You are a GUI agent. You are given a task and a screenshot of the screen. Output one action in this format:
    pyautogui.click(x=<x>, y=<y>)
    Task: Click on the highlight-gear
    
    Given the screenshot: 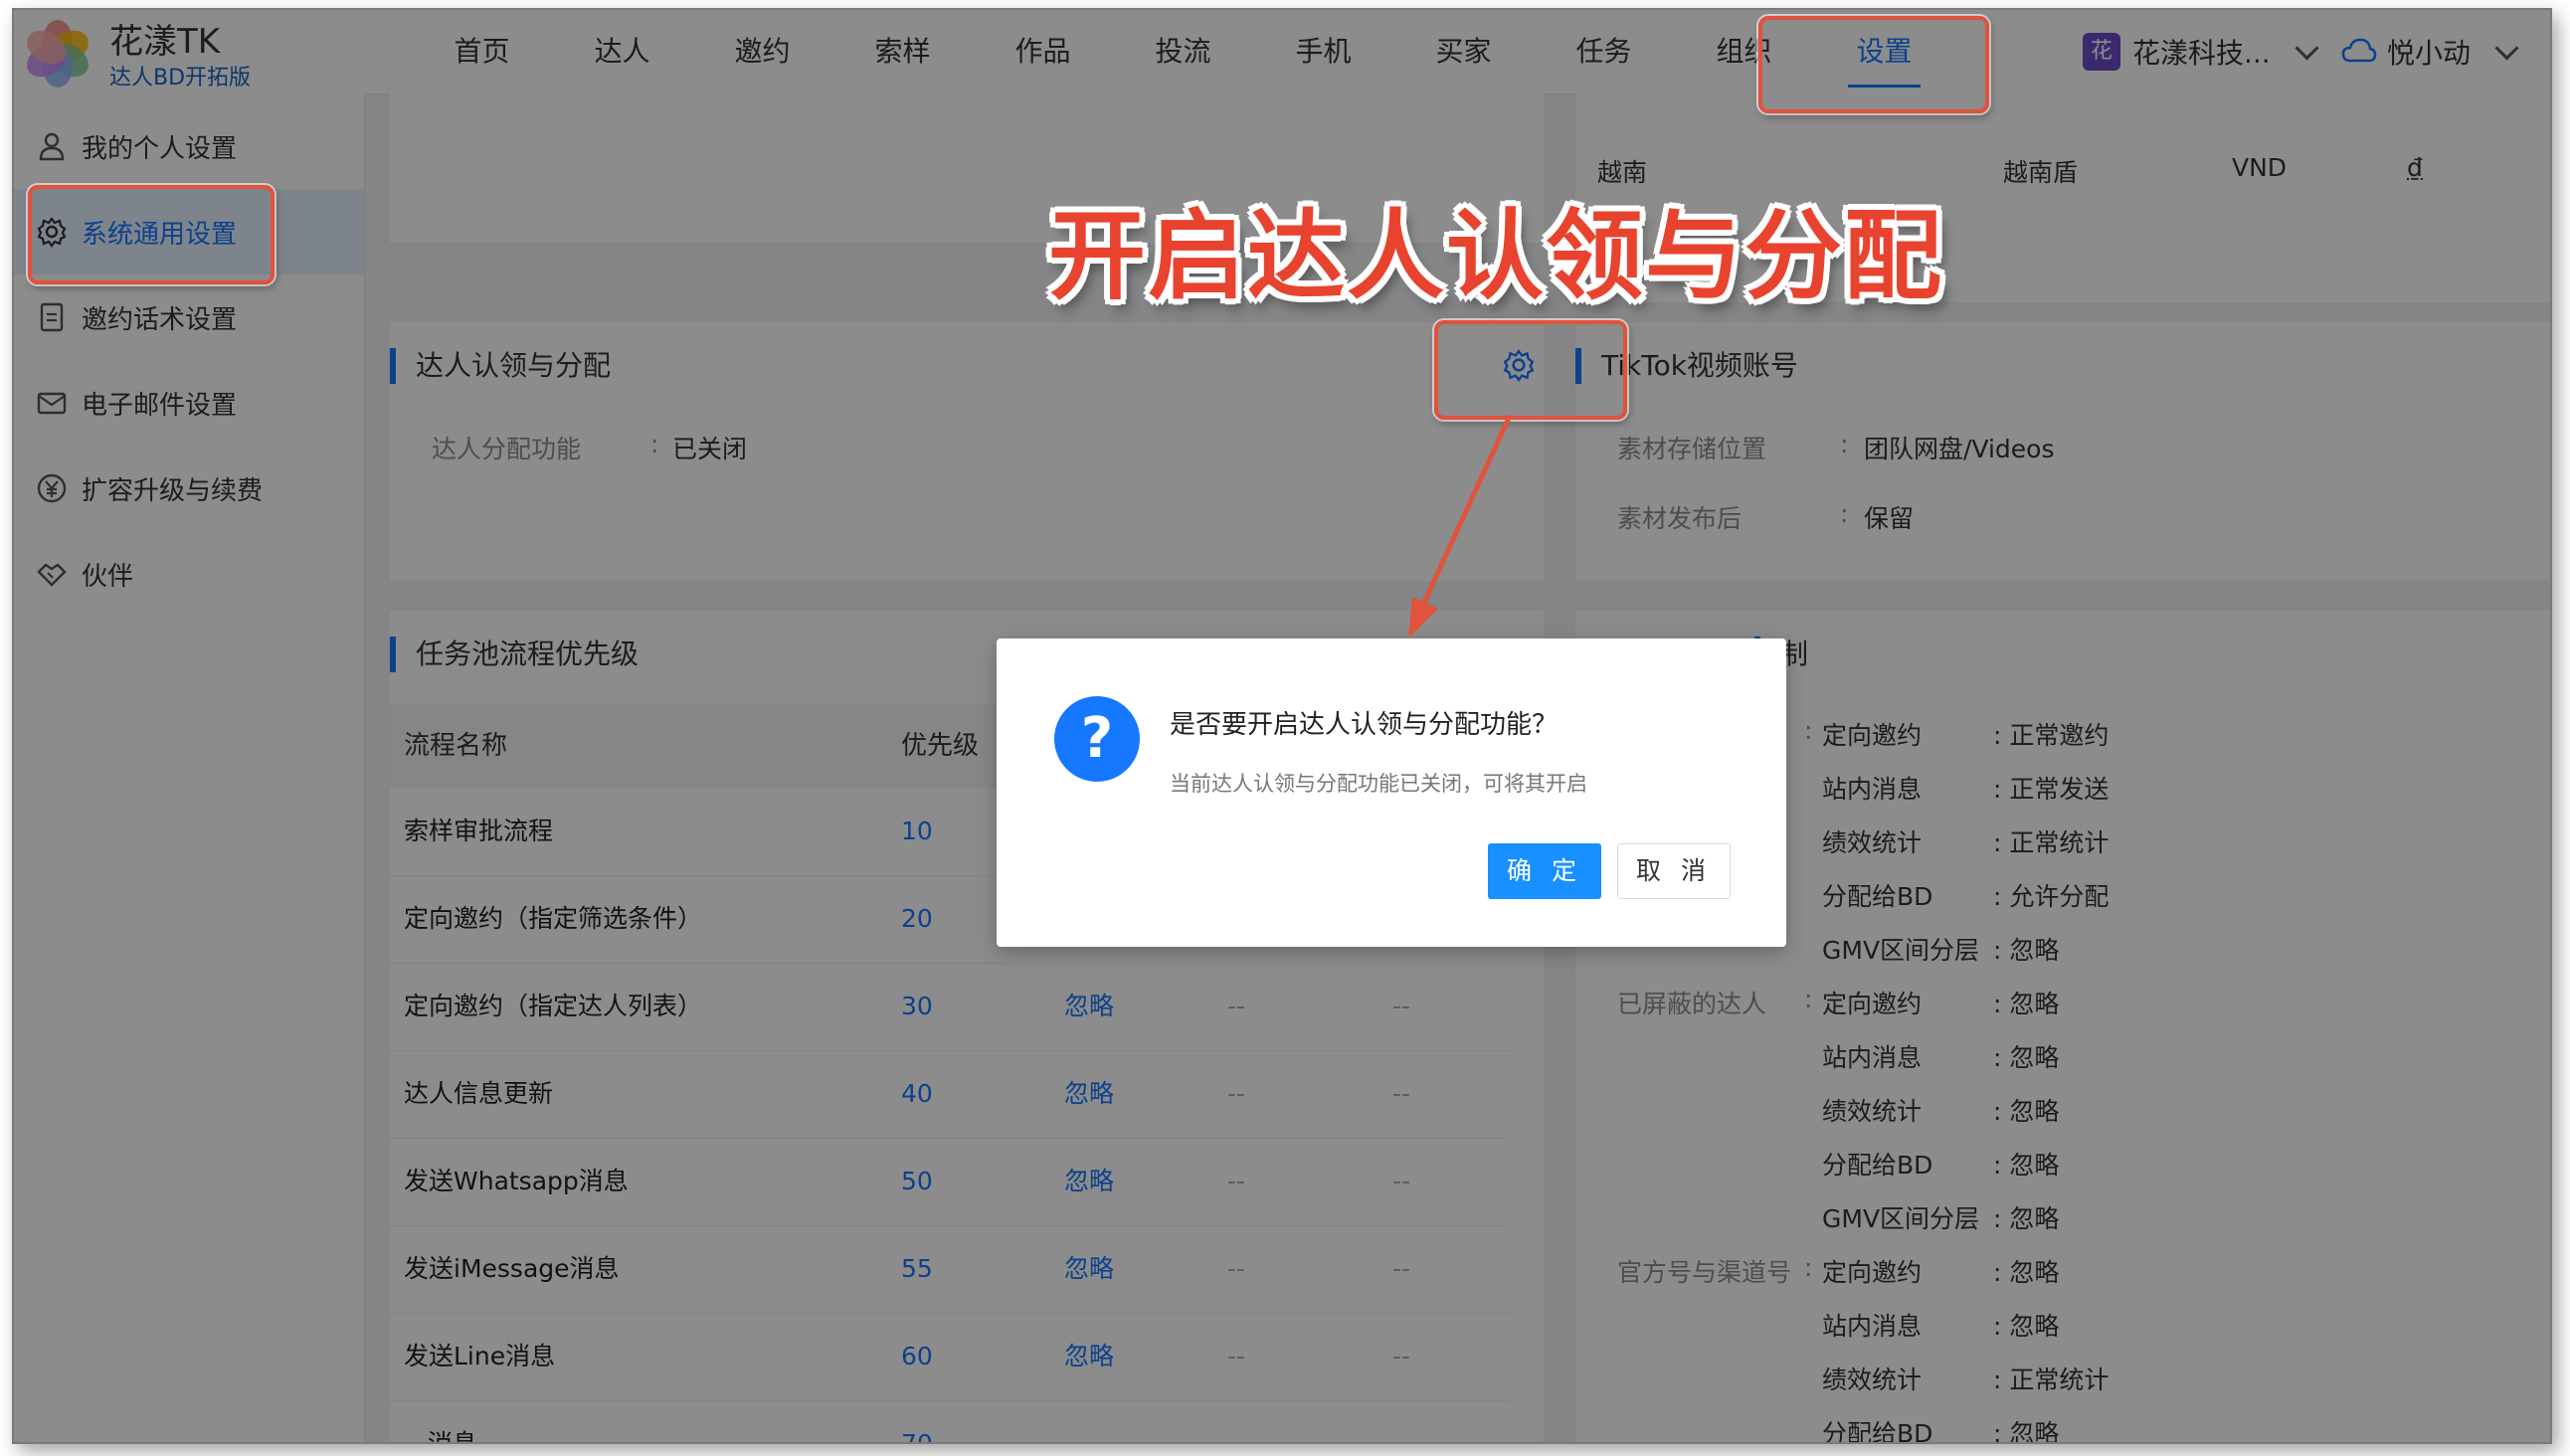 What is the action you would take?
    pyautogui.click(x=1530, y=370)
    